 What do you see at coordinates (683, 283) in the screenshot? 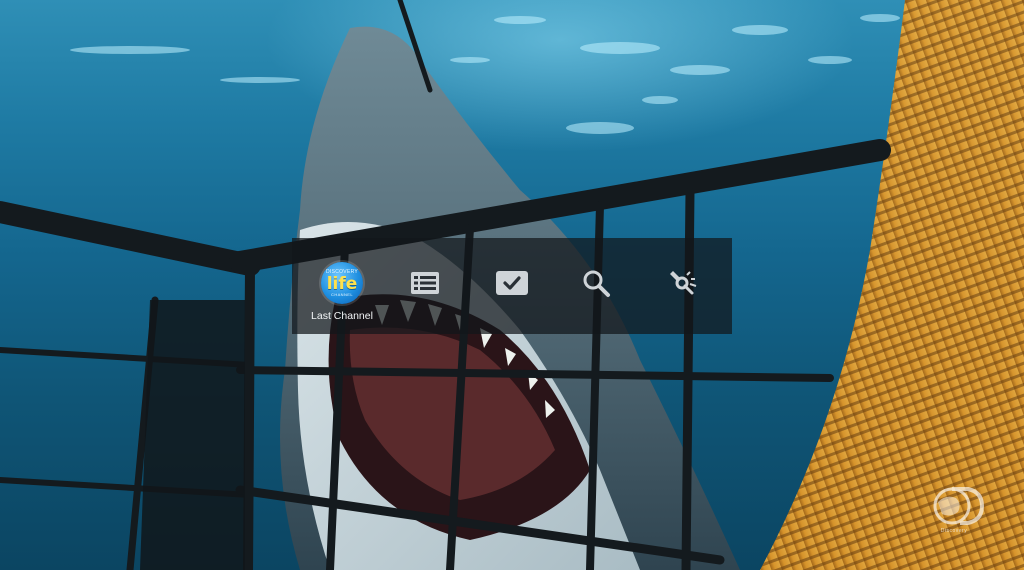
I see `settings-tools-icon` at bounding box center [683, 283].